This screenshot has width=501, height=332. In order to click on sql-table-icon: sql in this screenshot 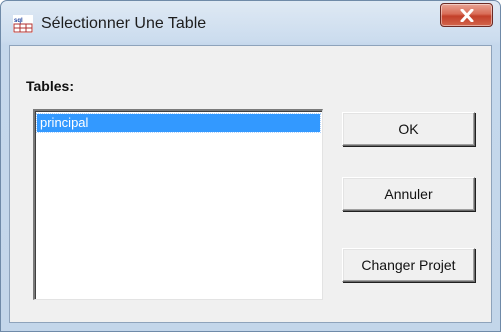, I will do `click(23, 24)`.